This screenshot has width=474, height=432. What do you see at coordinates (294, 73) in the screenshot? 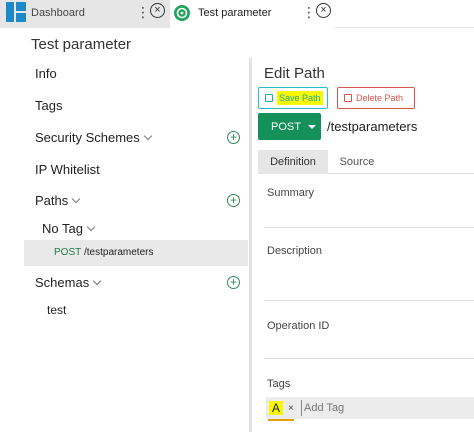
I see `edit-path-title: Edit Path` at bounding box center [294, 73].